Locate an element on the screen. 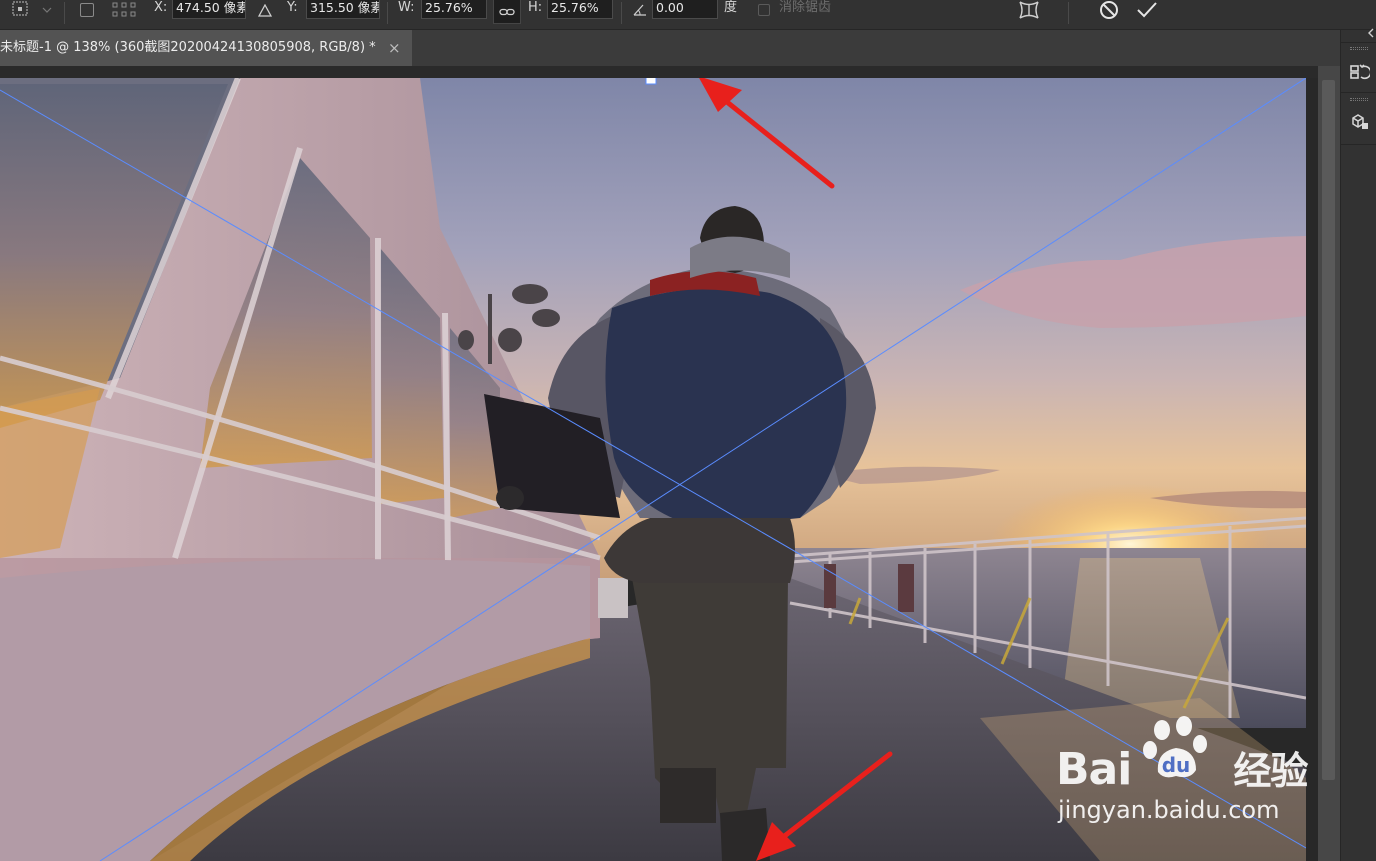  canvas-top-edge is located at coordinates (659, 72).